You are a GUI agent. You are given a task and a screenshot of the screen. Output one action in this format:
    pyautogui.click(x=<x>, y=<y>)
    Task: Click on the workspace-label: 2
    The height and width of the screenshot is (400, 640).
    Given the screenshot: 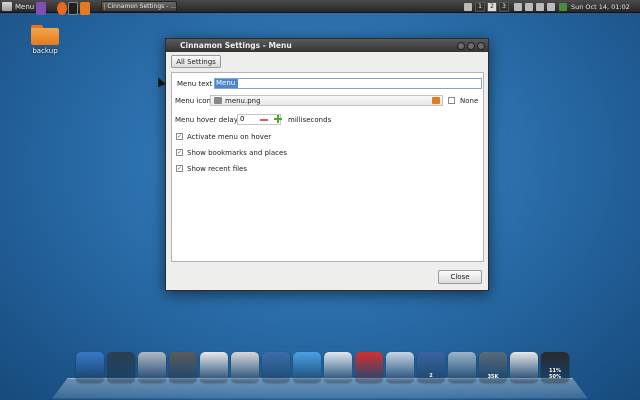 What is the action you would take?
    pyautogui.click(x=492, y=6)
    